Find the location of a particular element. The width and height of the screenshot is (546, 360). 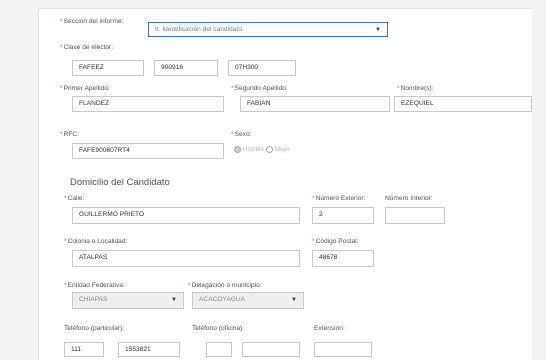

right-gutter is located at coordinates (539, 184).